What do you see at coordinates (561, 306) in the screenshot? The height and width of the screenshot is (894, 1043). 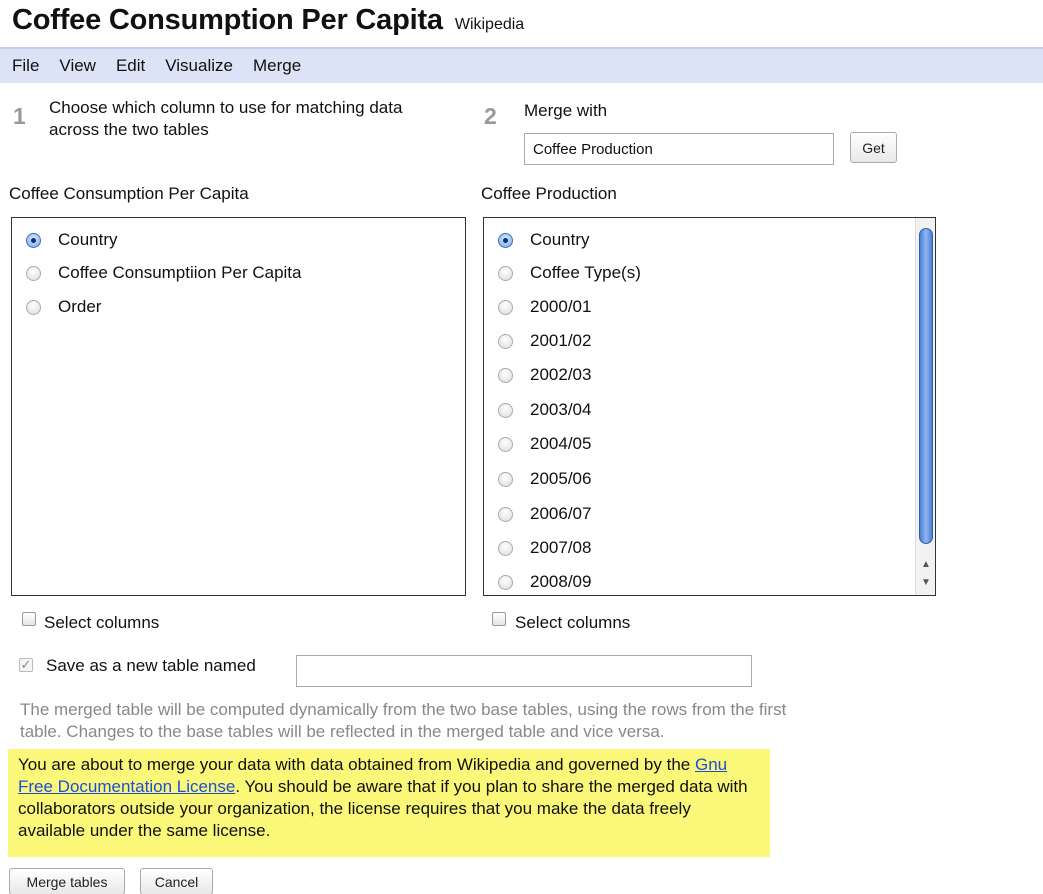 I see `option-label: 2000/01` at bounding box center [561, 306].